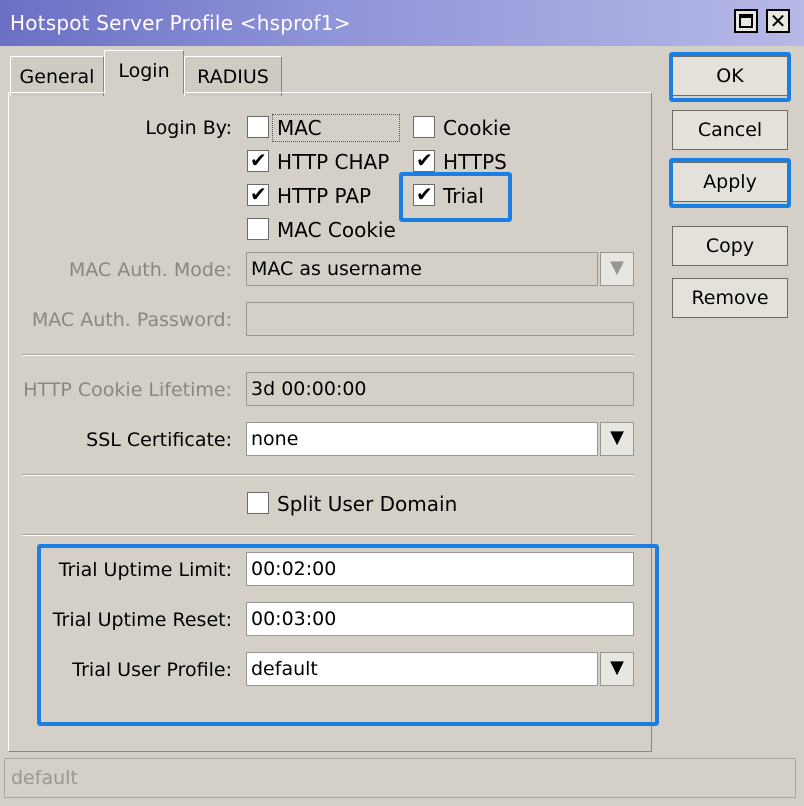  I want to click on status-bar: default, so click(400, 778).